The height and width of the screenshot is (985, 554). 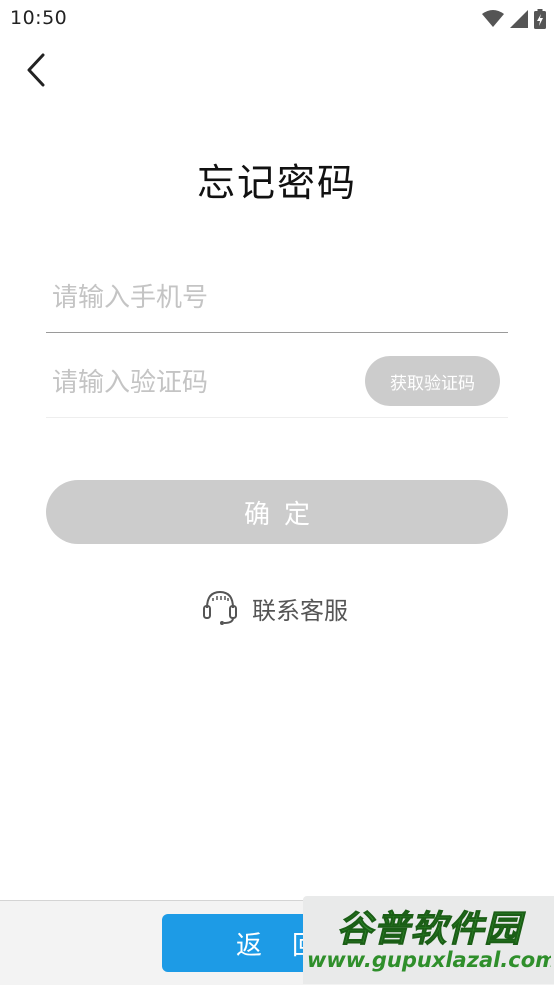 What do you see at coordinates (432, 381) in the screenshot?
I see `get-code-button: 获取验证码` at bounding box center [432, 381].